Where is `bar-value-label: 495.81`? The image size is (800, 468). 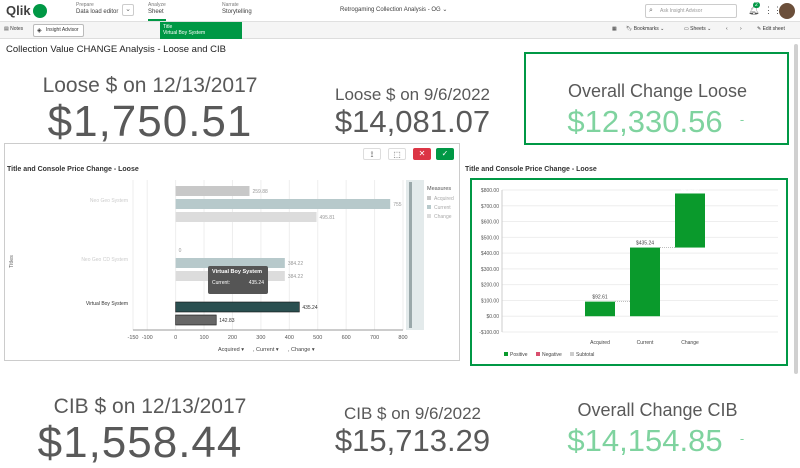 bar-value-label: 495.81 is located at coordinates (328, 218).